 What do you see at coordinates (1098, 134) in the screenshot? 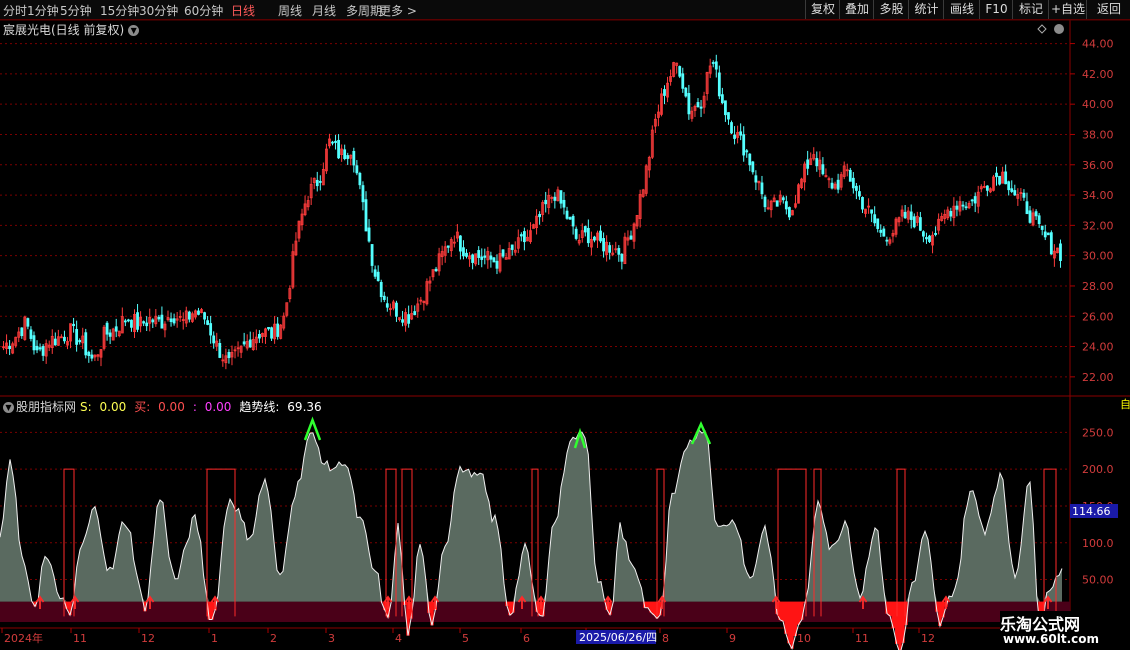
I see `price-tick-label: 38.00` at bounding box center [1098, 134].